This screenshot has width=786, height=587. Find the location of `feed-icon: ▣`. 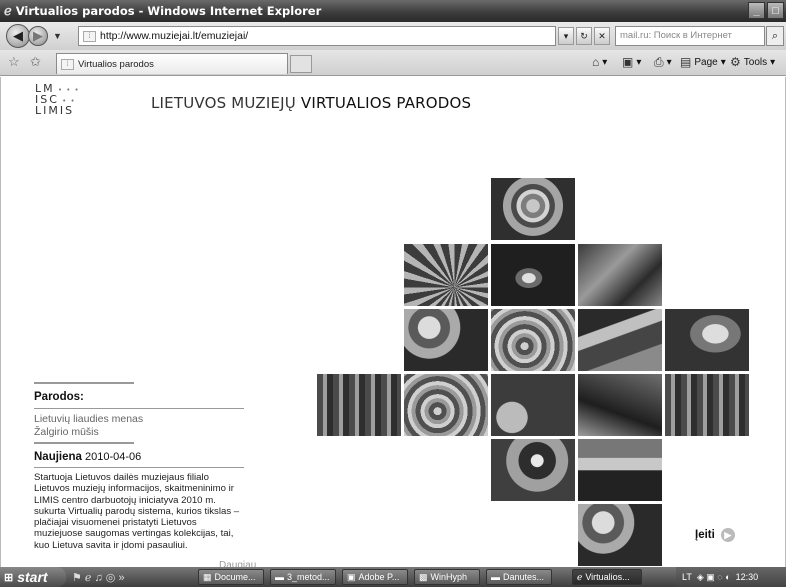

feed-icon: ▣ is located at coordinates (628, 62).